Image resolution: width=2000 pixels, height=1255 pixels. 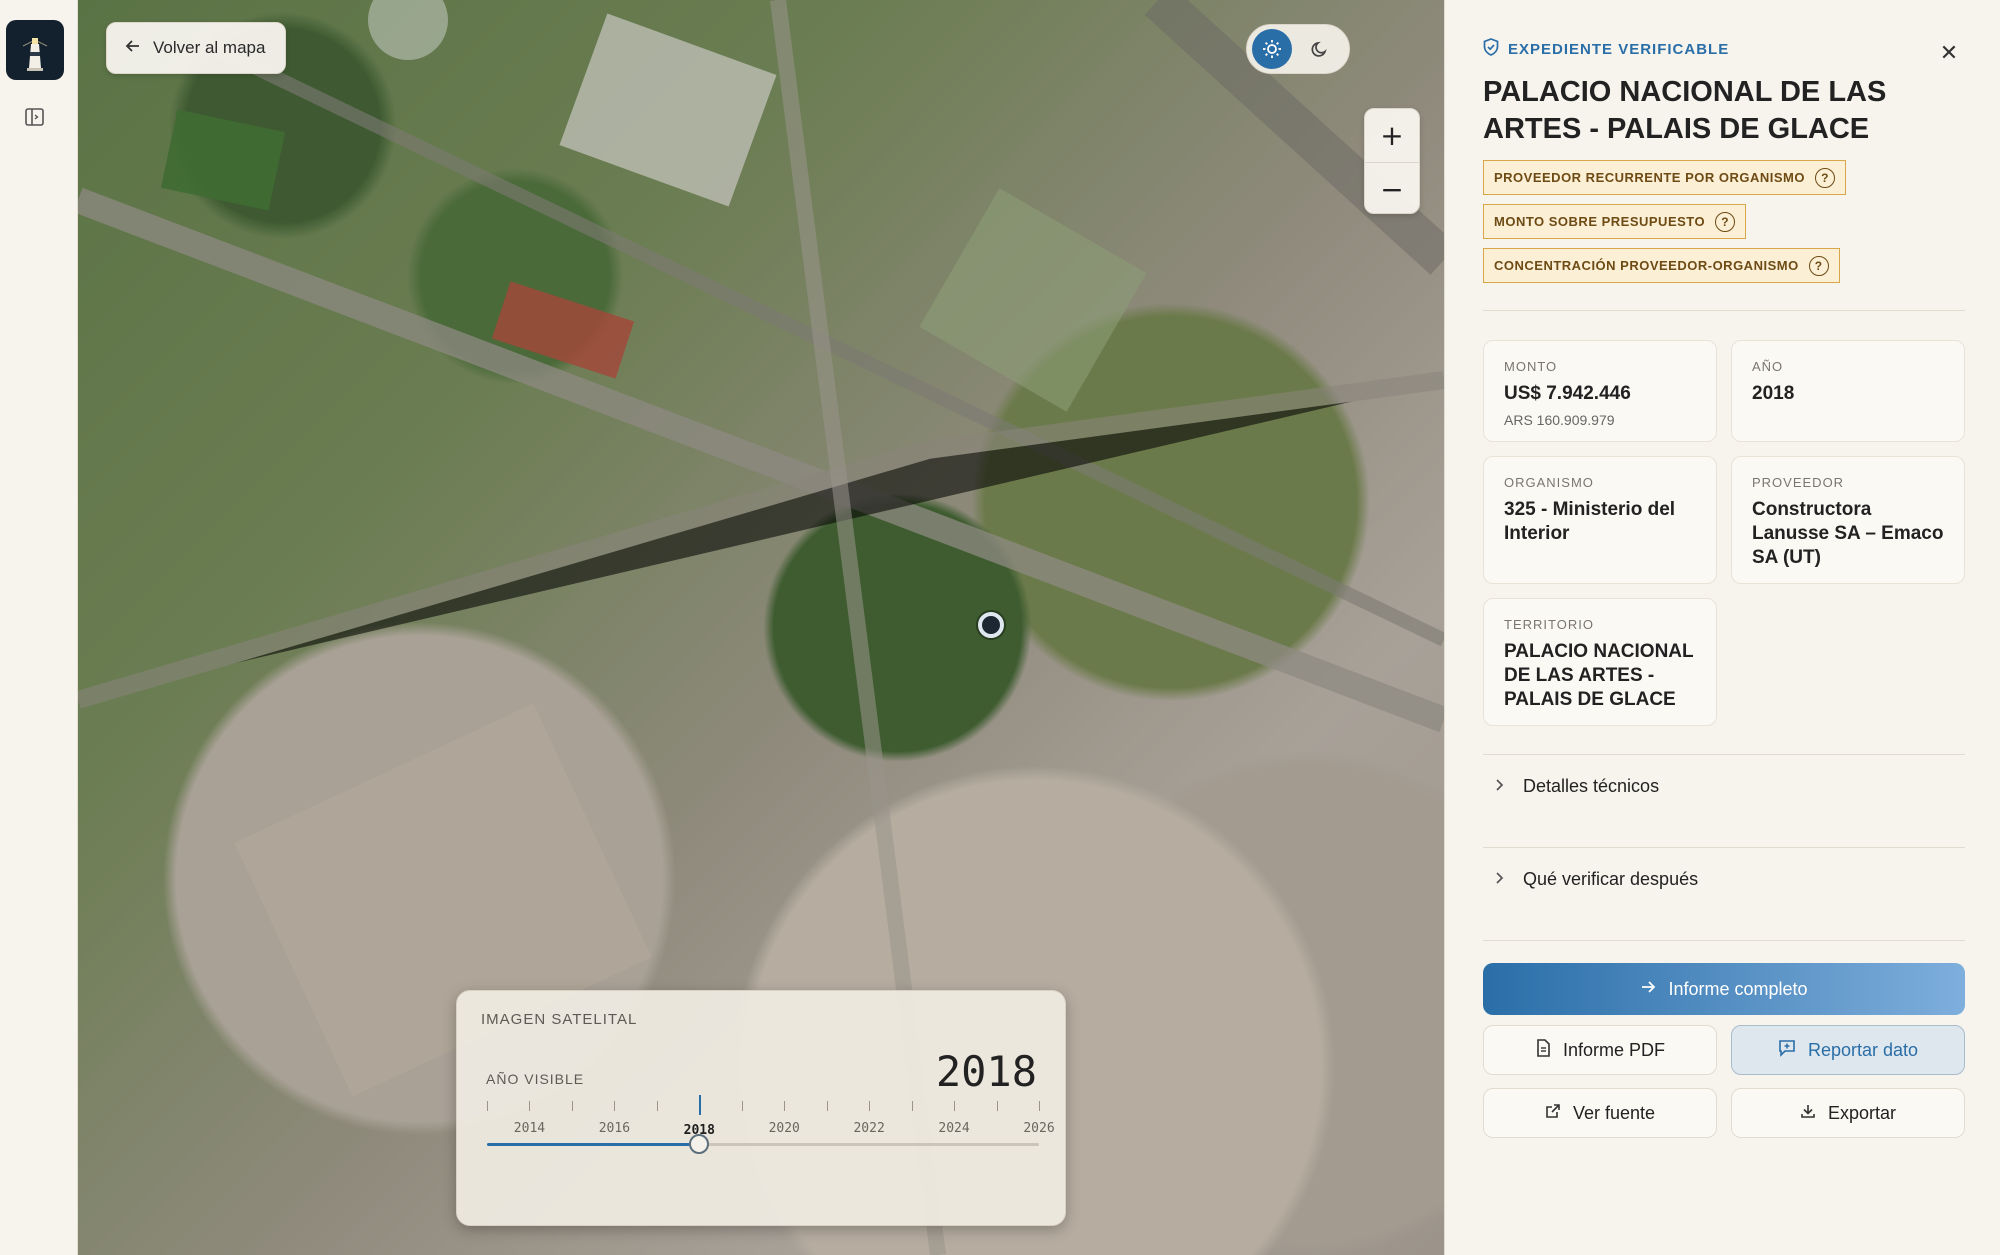 I want to click on agency-card: ORGANISMO 325 - Ministerio del Interior, so click(x=1600, y=520).